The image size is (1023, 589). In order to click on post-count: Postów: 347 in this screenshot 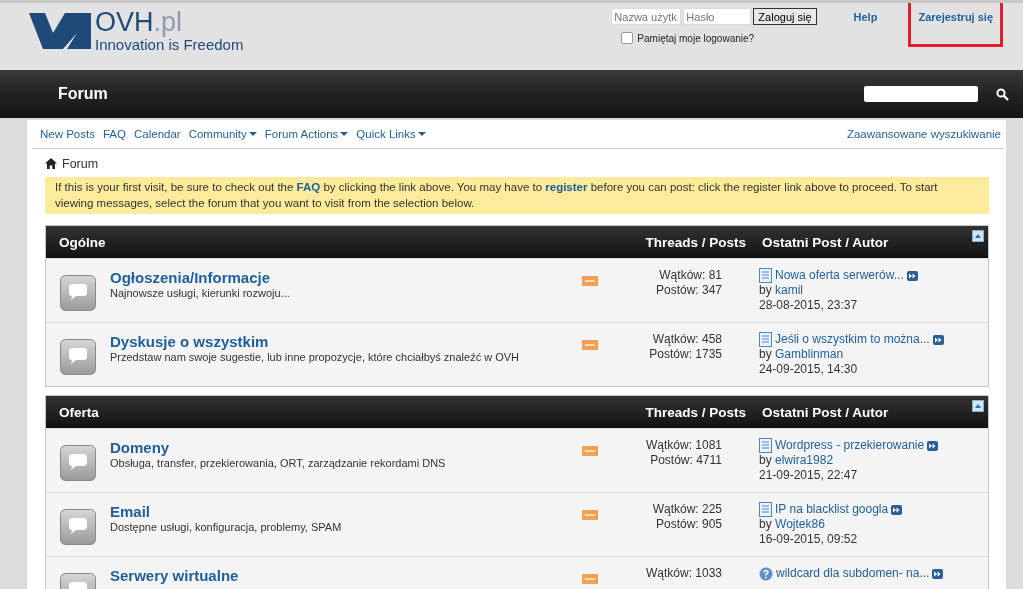, I will do `click(688, 290)`.